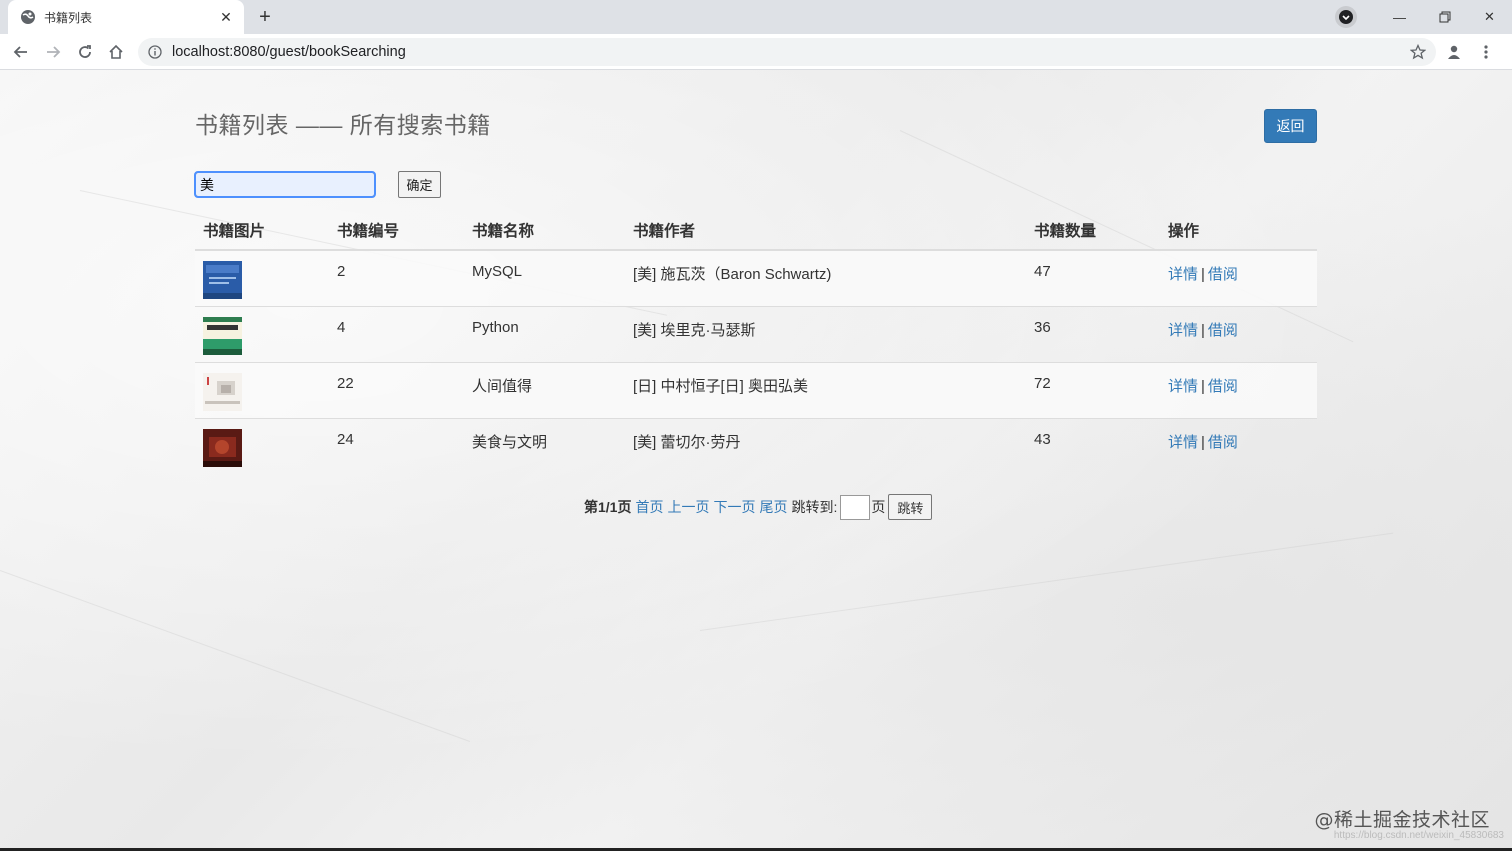  I want to click on minimize-icon: —, so click(1399, 17).